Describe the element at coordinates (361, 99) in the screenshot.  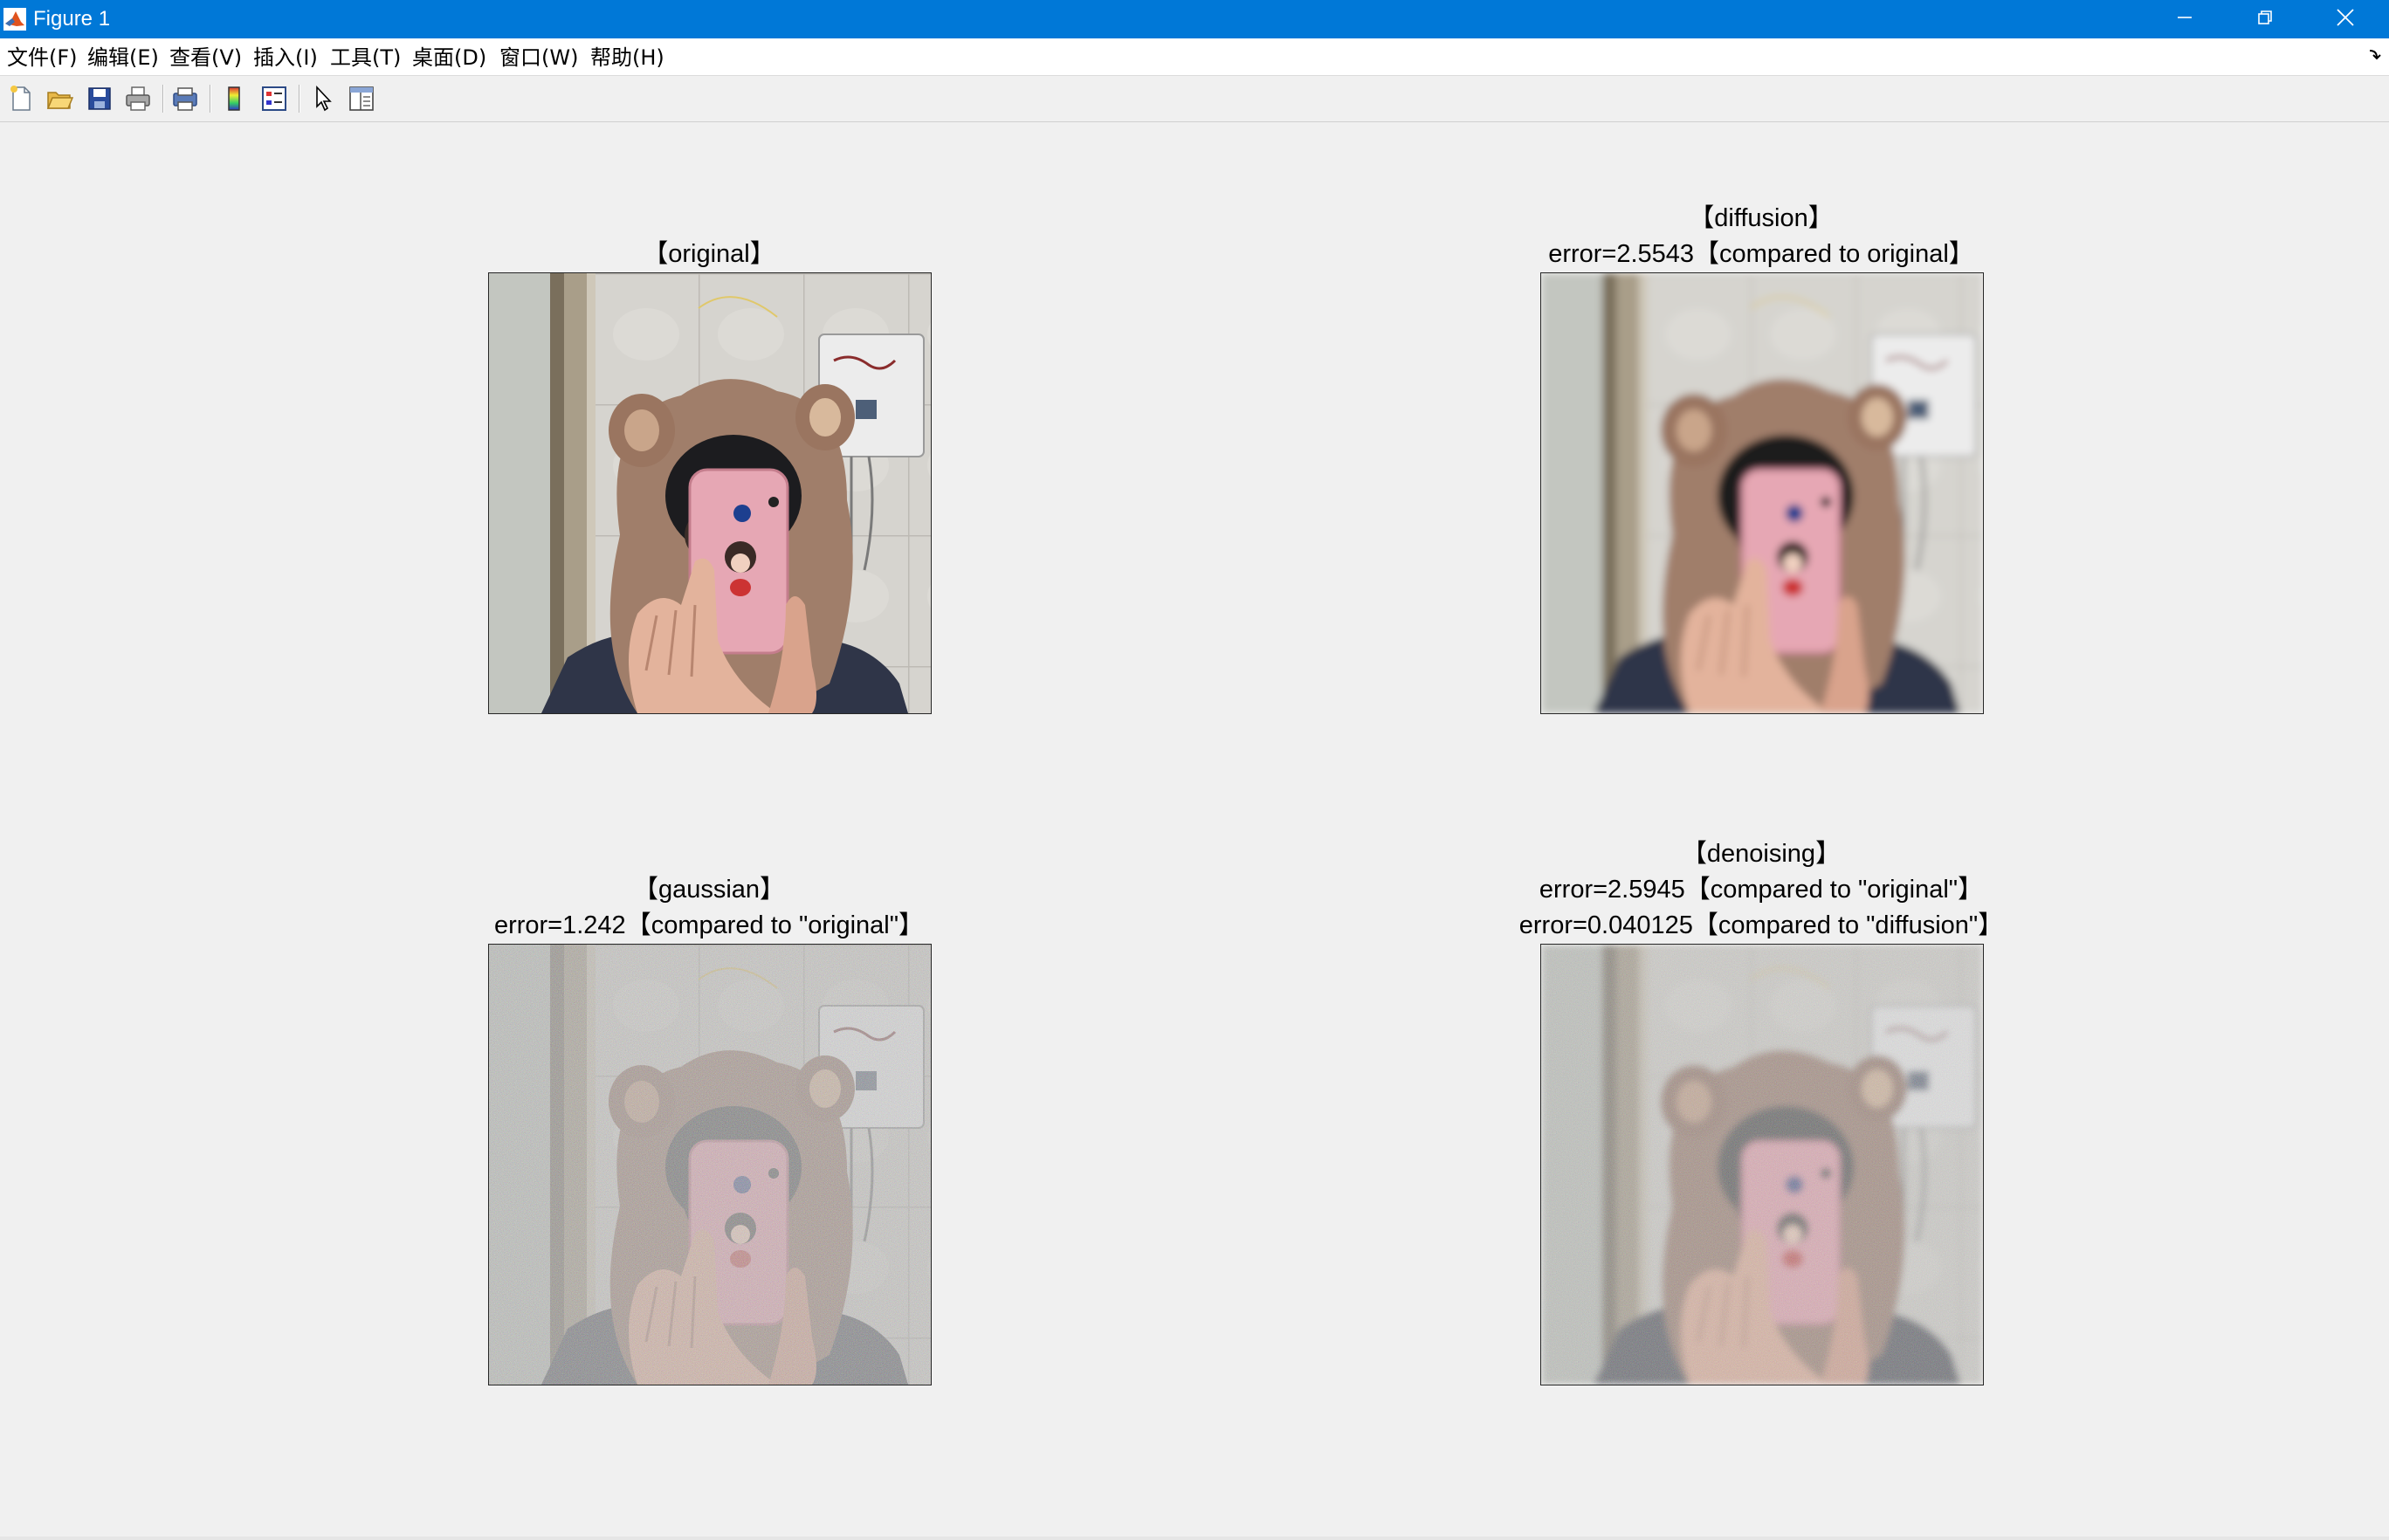
I see `property-inspector-icon` at that location.